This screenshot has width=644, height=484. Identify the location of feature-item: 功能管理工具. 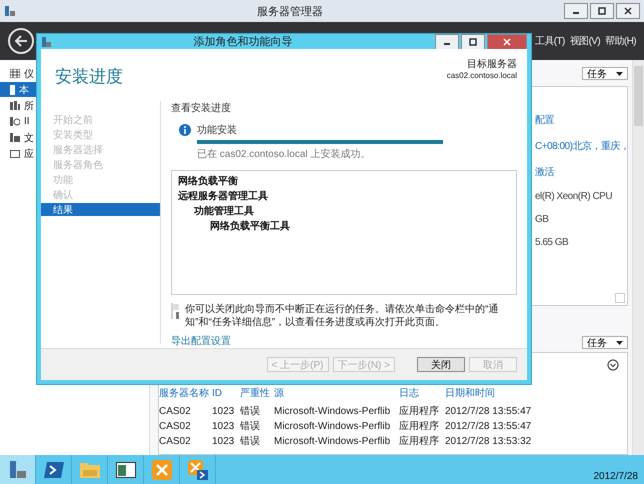
(224, 211).